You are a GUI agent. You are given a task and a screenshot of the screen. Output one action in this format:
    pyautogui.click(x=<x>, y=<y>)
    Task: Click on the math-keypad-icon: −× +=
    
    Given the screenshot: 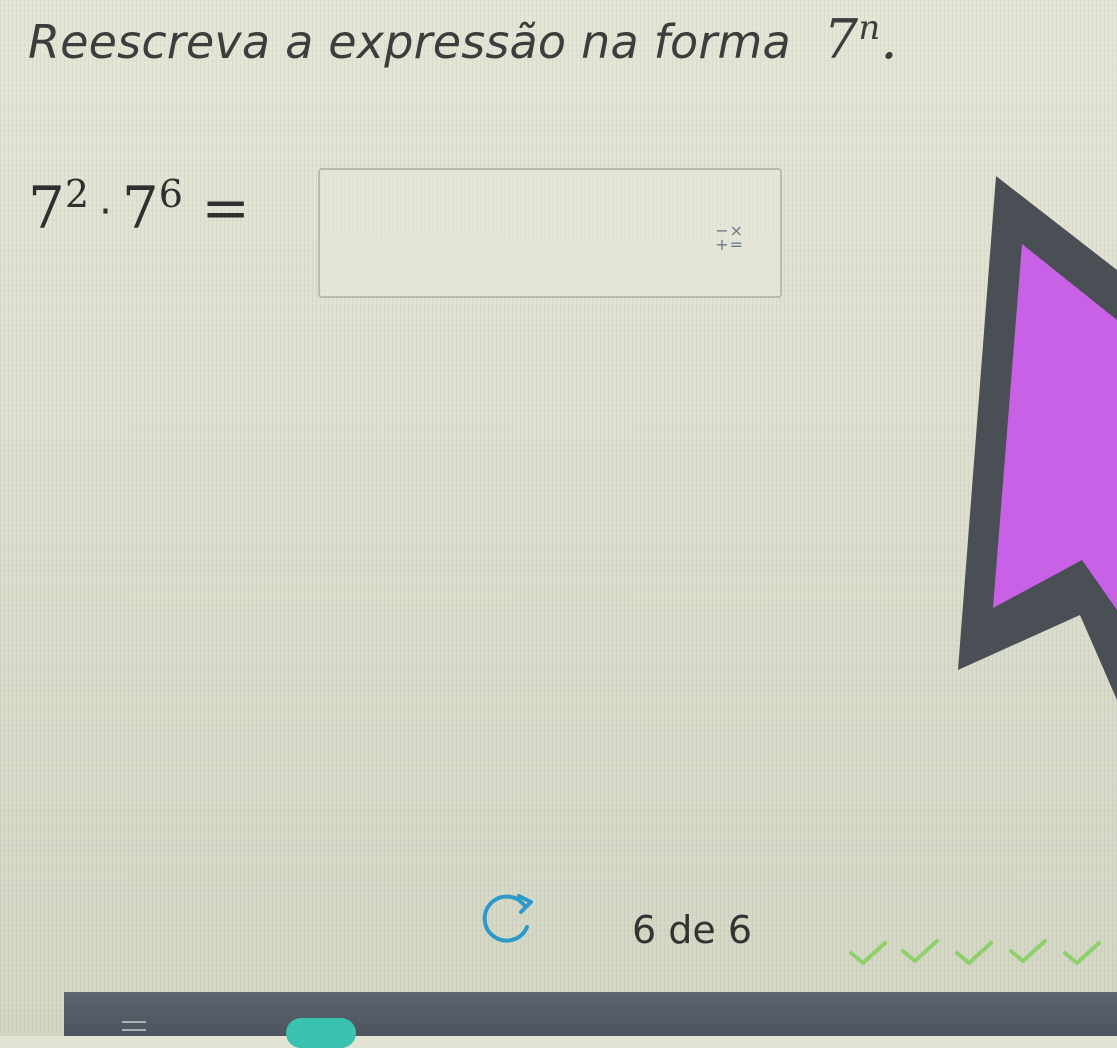 What is the action you would take?
    pyautogui.click(x=729, y=238)
    